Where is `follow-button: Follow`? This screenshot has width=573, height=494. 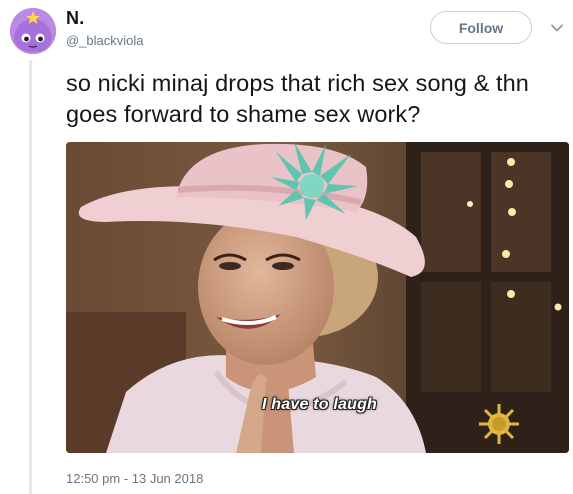
follow-button: Follow is located at coordinates (481, 27).